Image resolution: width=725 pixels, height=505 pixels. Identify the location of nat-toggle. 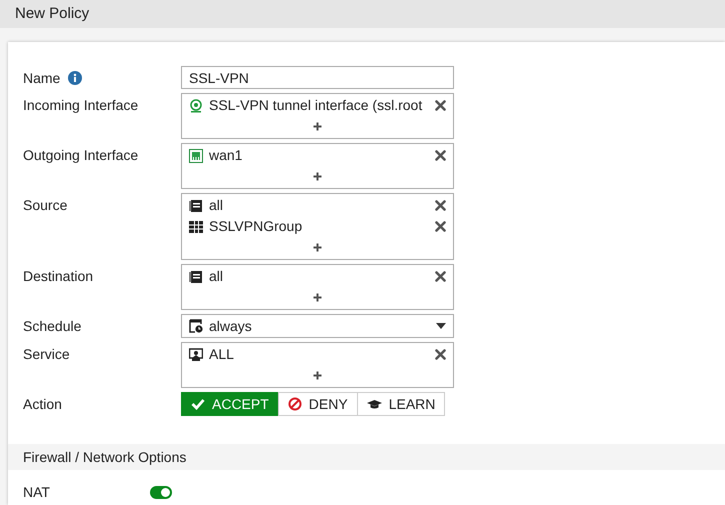
(161, 492).